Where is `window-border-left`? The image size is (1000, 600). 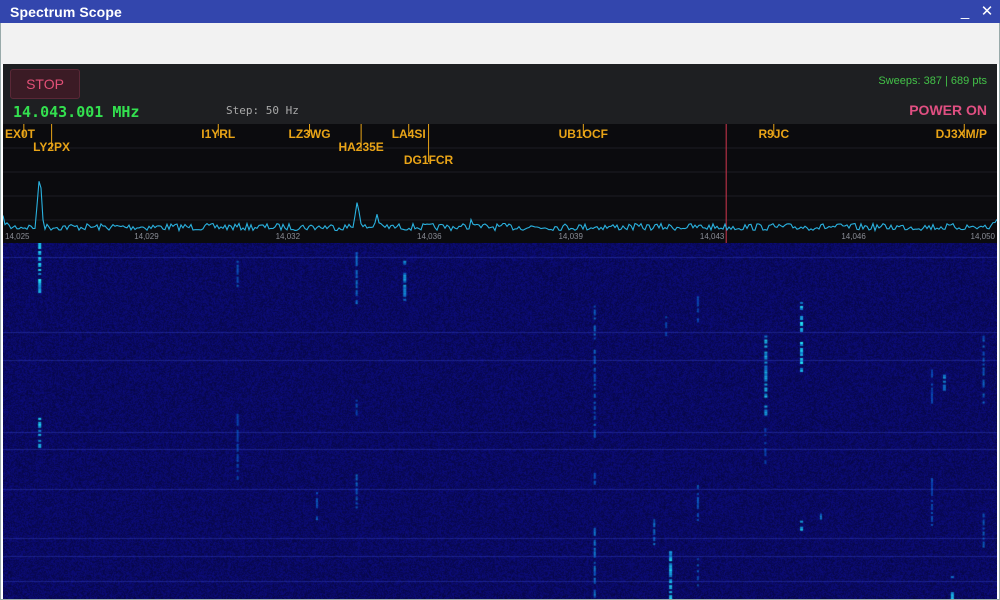 window-border-left is located at coordinates (0, 311).